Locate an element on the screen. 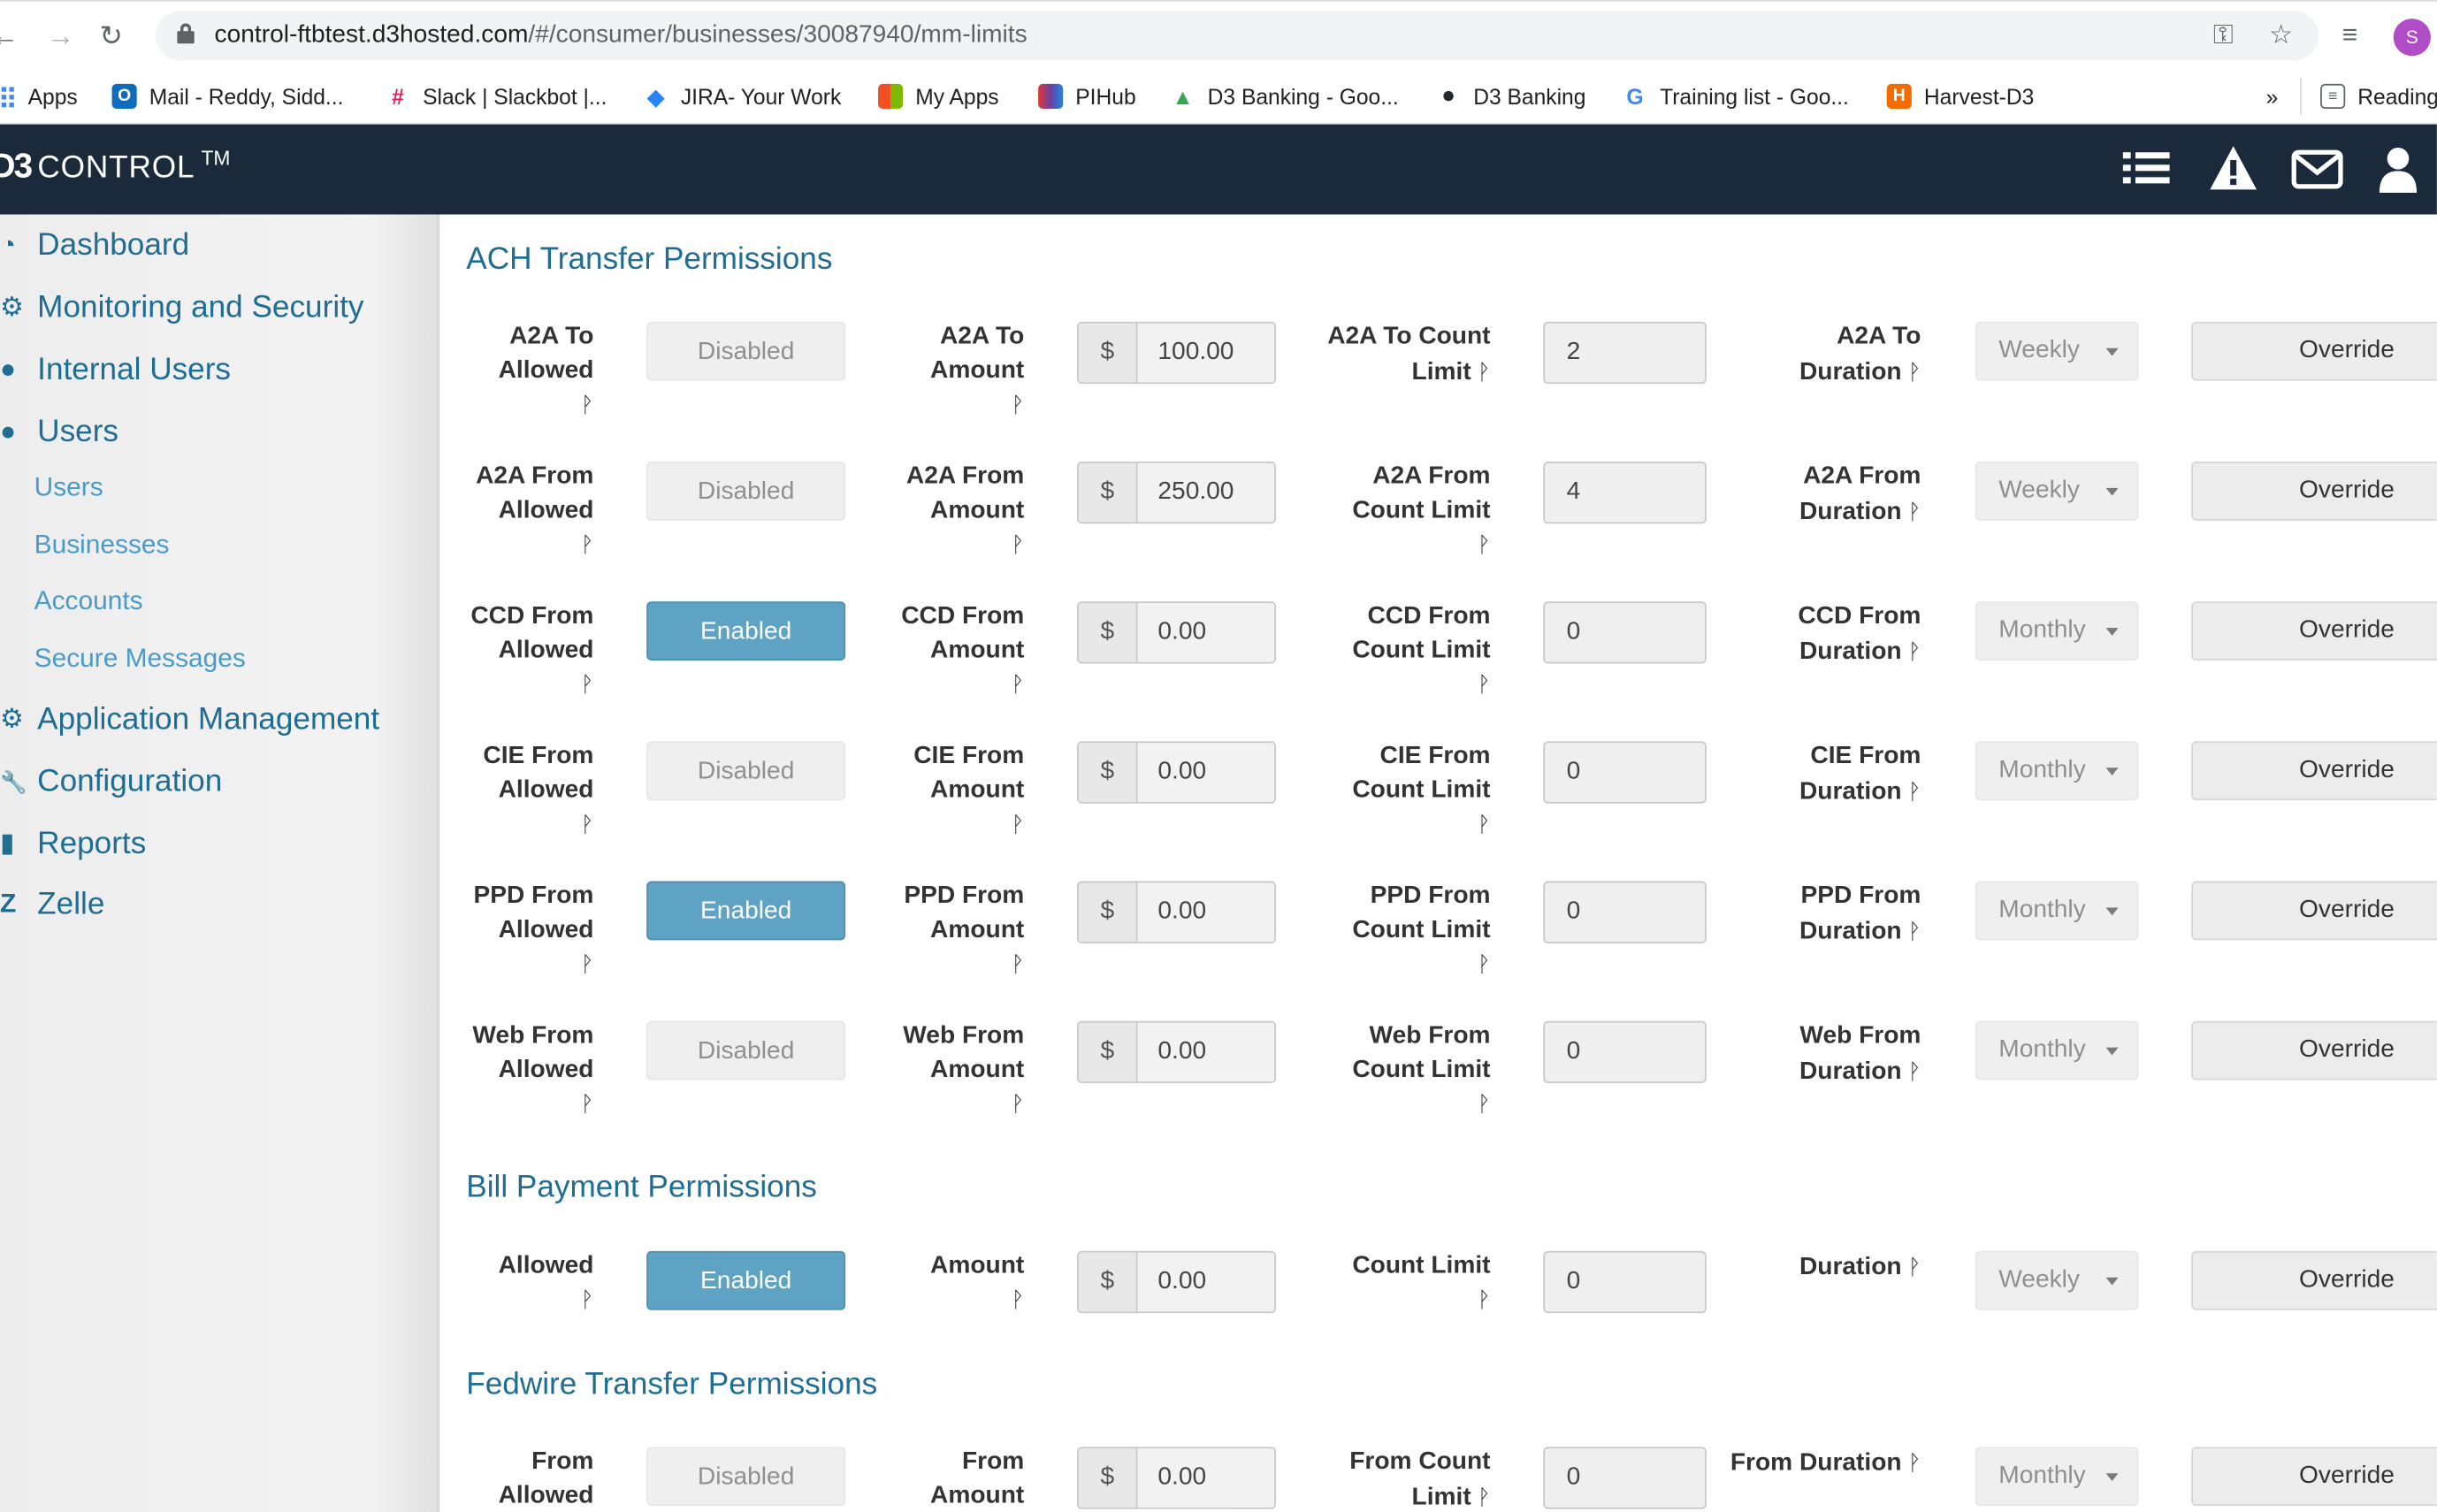 This screenshot has width=2437, height=1512. bookmark-jira: ◆ JIRA- Your Work is located at coordinates (742, 96).